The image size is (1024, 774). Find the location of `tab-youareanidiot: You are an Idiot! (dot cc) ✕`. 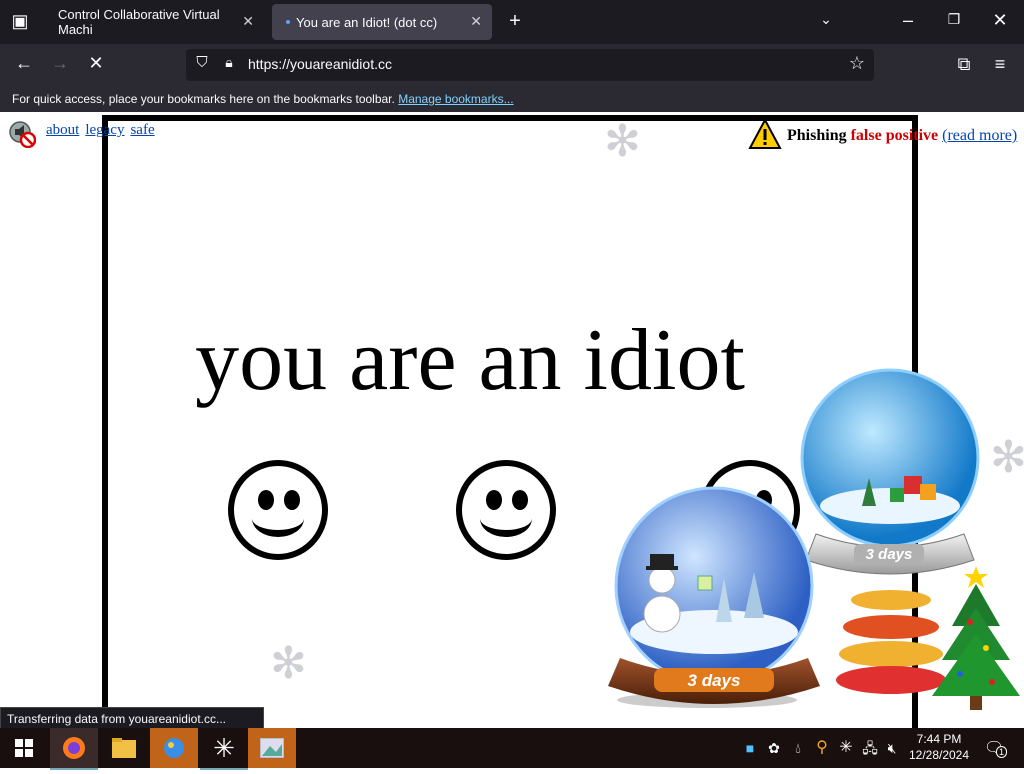

tab-youareanidiot: You are an Idiot! (dot cc) ✕ is located at coordinates (382, 22).